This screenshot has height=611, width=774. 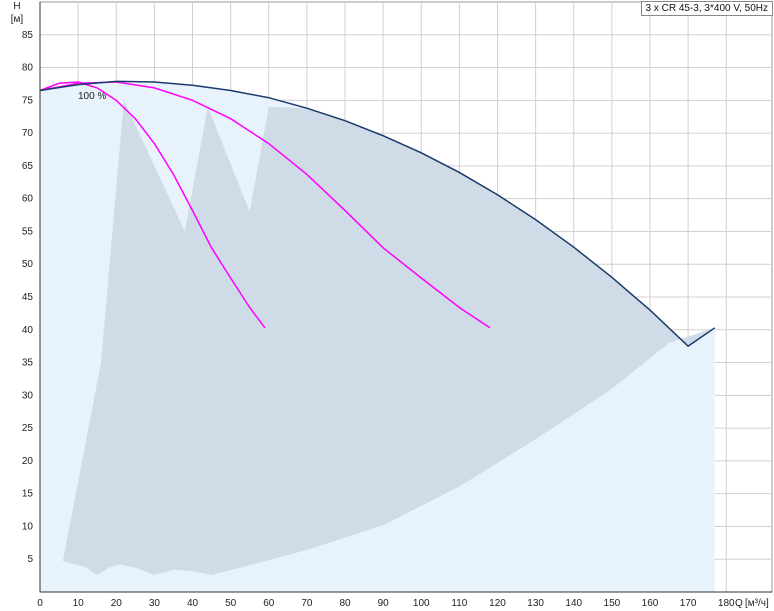 What do you see at coordinates (345, 603) in the screenshot?
I see `x-tick-label: 80` at bounding box center [345, 603].